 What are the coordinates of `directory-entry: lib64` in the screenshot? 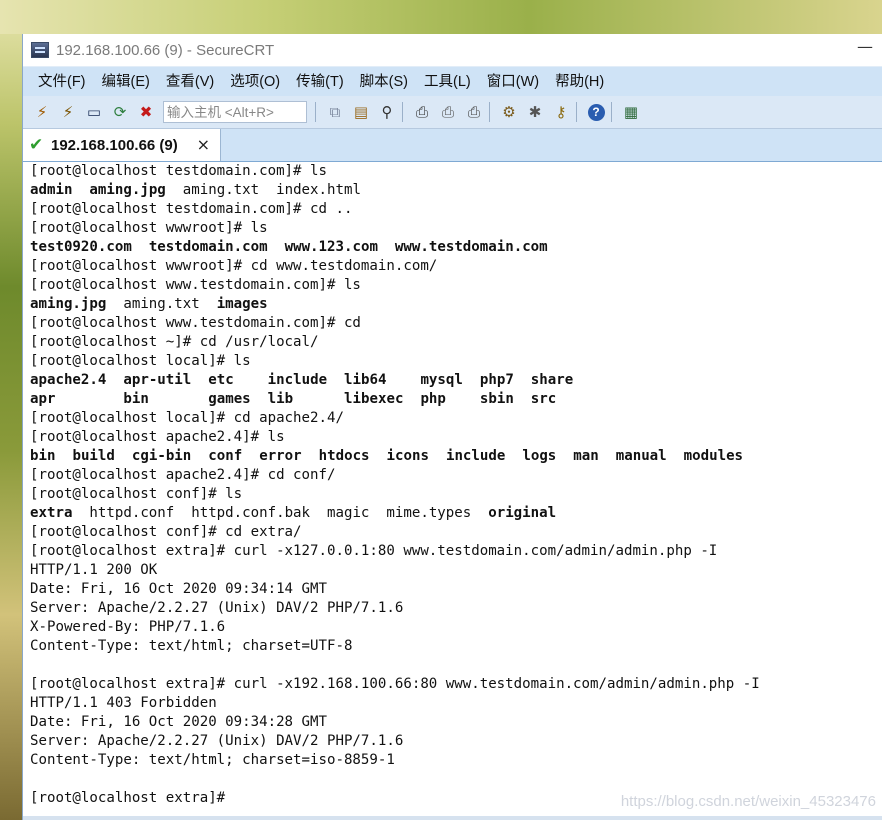 It's located at (365, 380).